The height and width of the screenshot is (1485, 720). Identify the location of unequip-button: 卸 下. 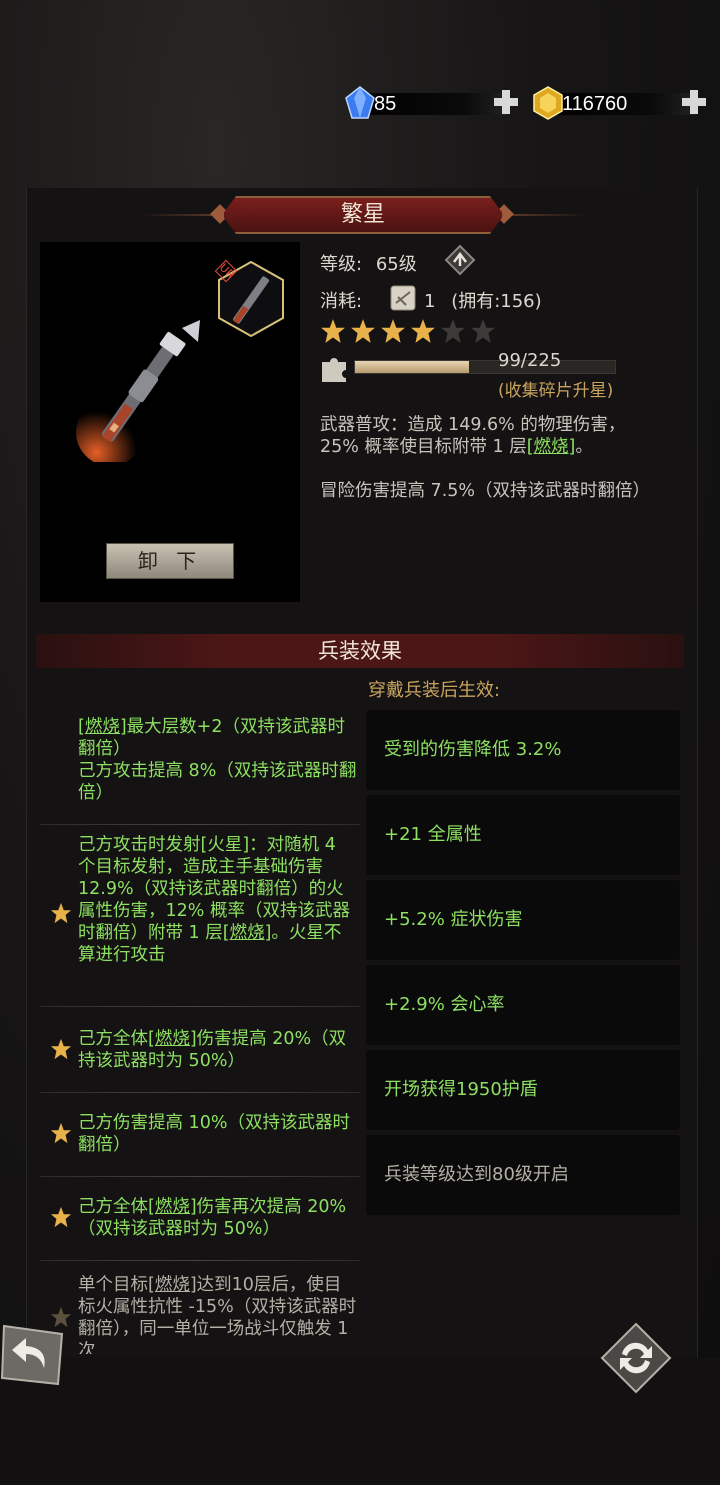
(170, 561).